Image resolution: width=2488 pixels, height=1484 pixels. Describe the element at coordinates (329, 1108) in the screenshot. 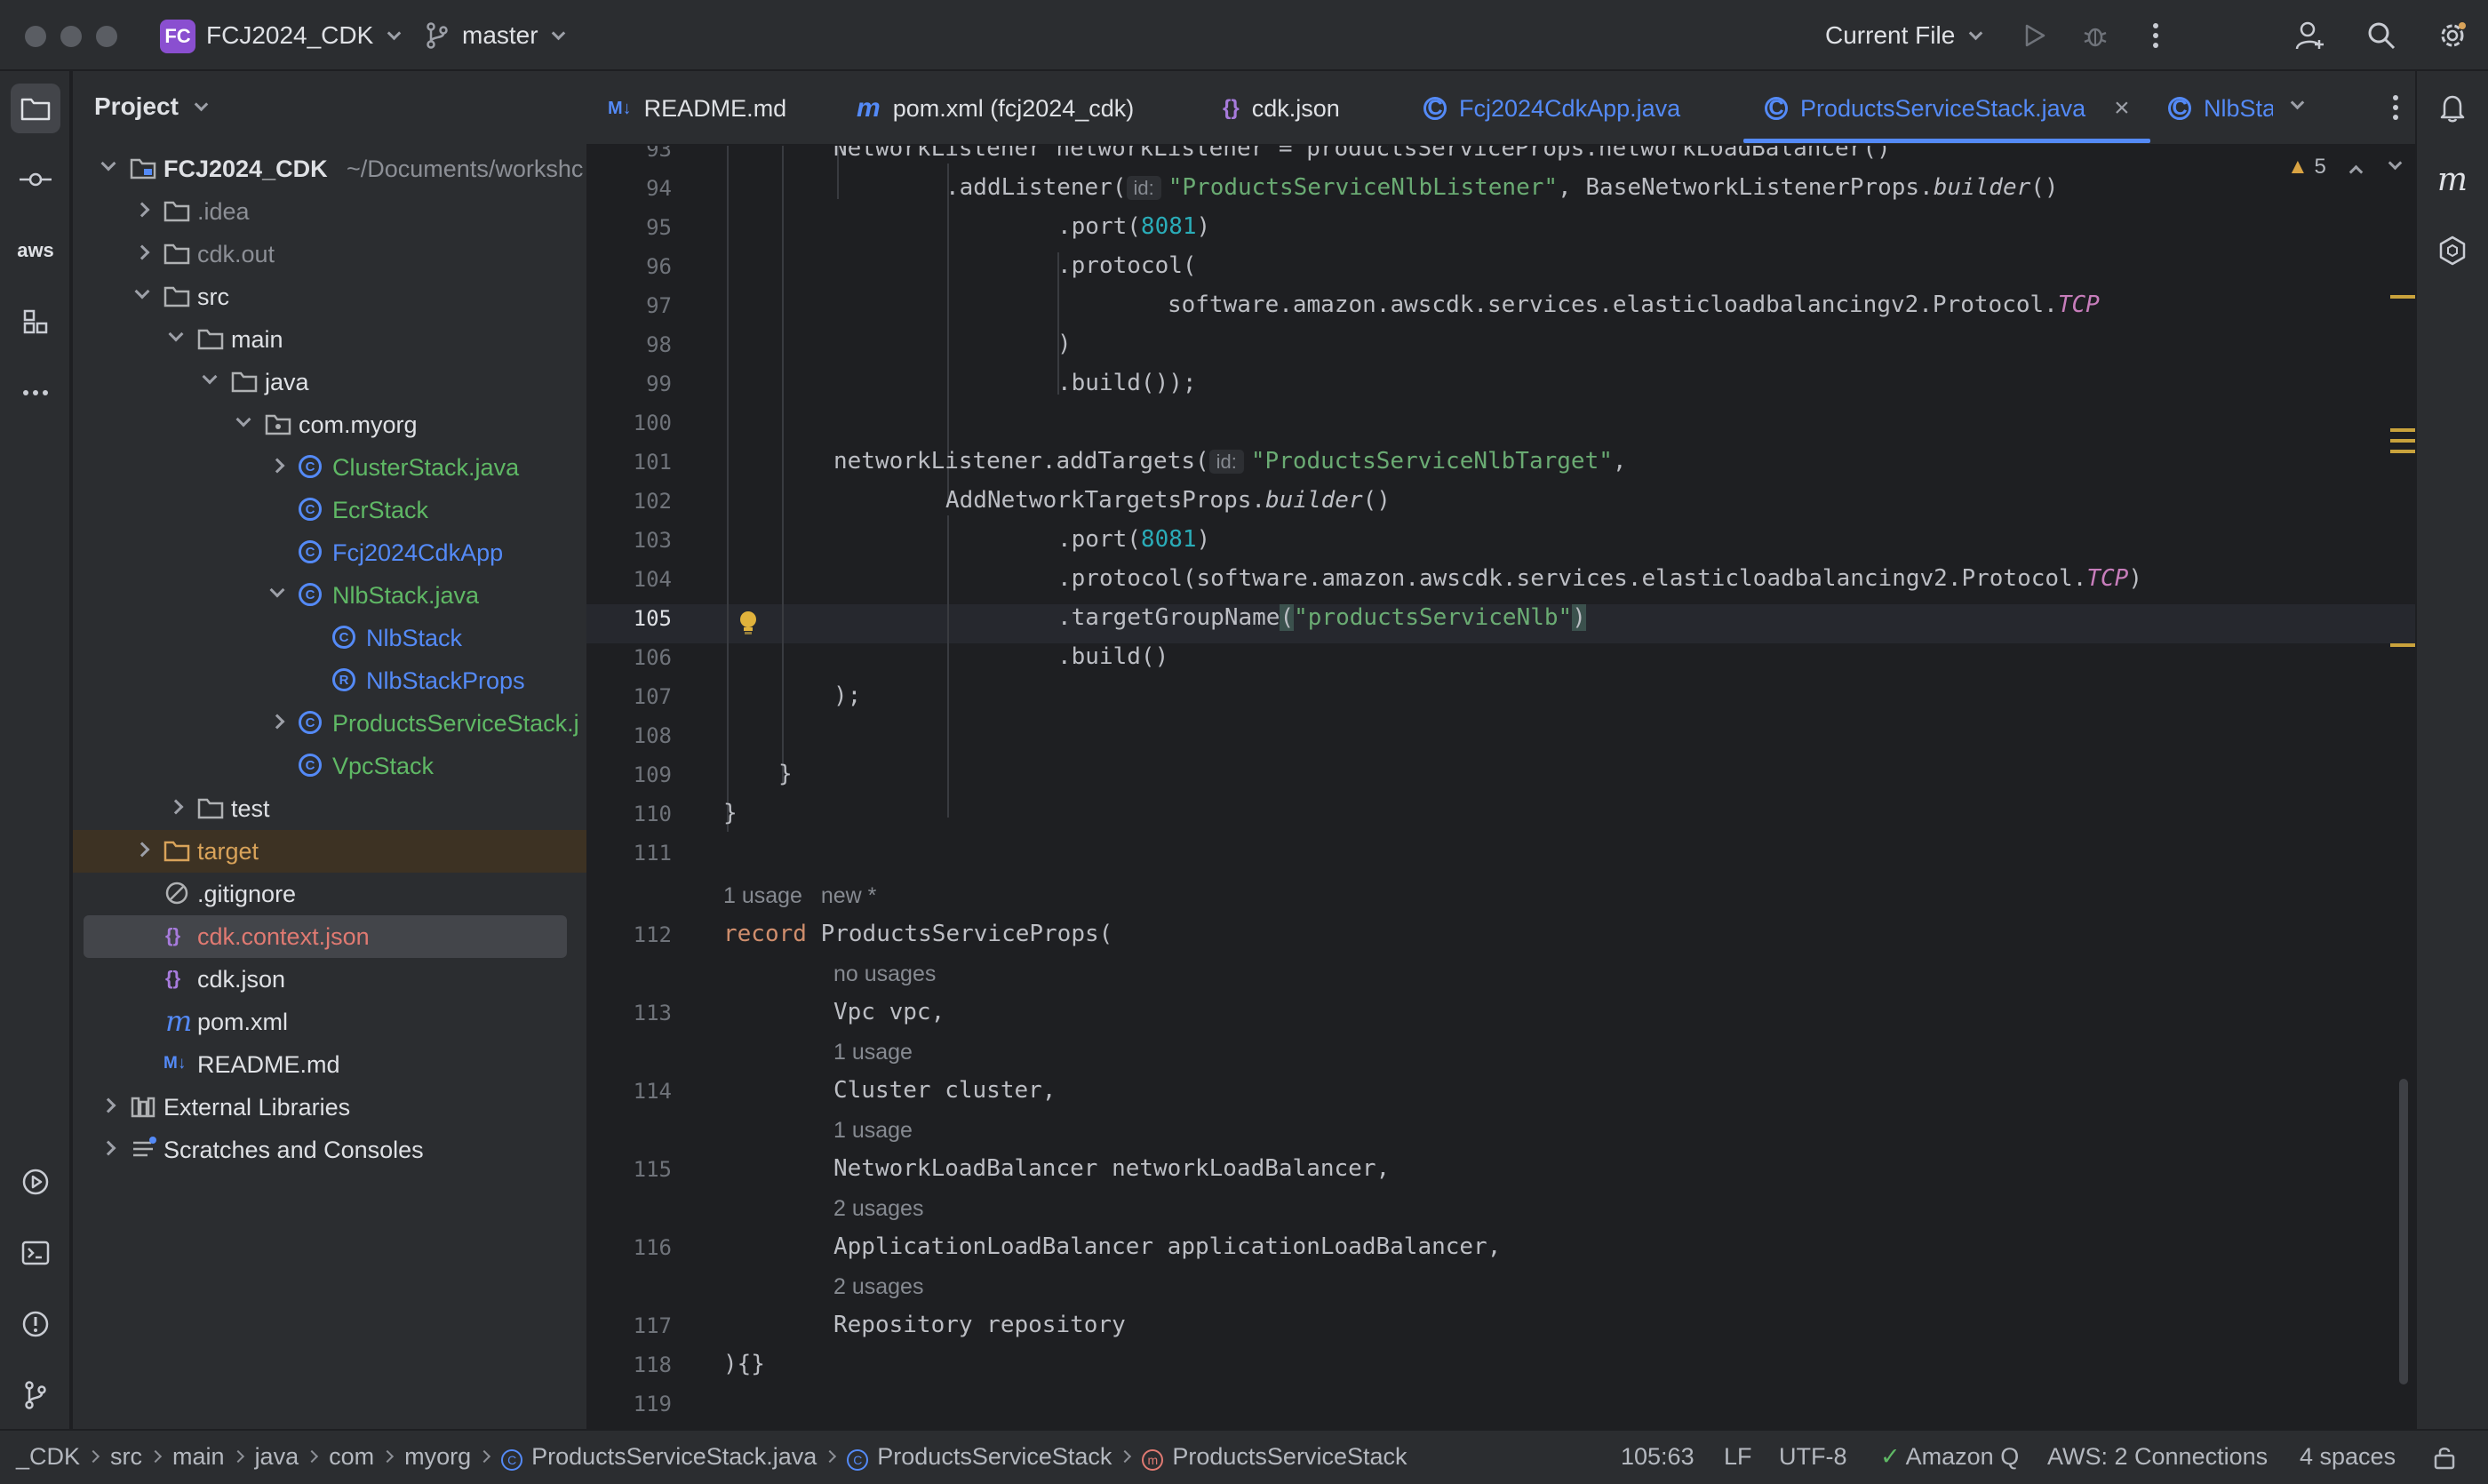

I see `tree-item-external-libraries: External Libraries` at that location.